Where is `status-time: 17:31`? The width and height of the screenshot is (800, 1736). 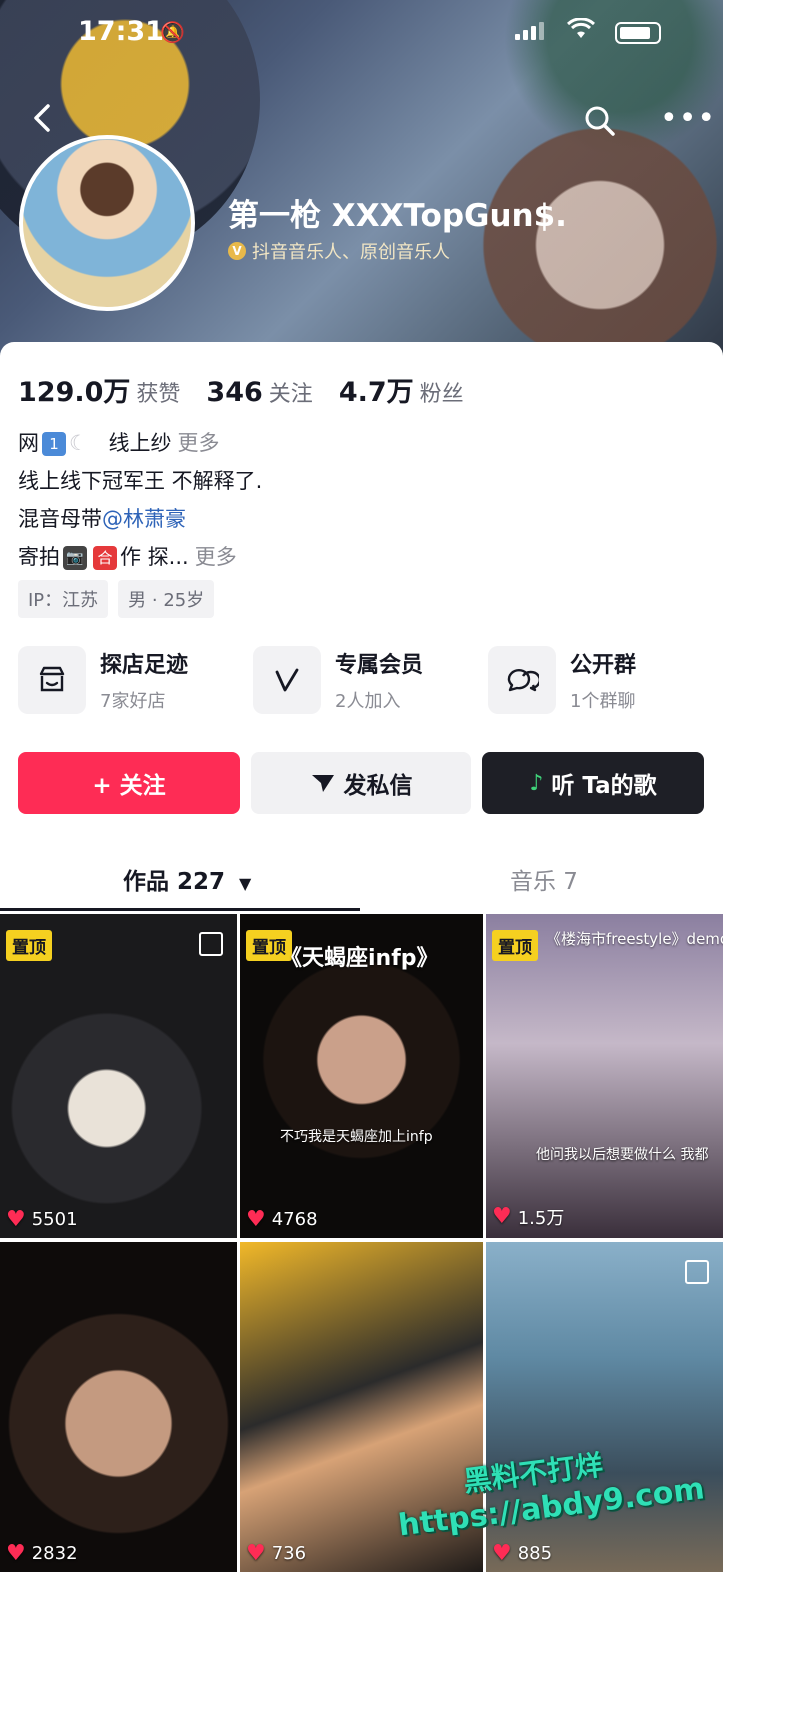 status-time: 17:31 is located at coordinates (121, 31).